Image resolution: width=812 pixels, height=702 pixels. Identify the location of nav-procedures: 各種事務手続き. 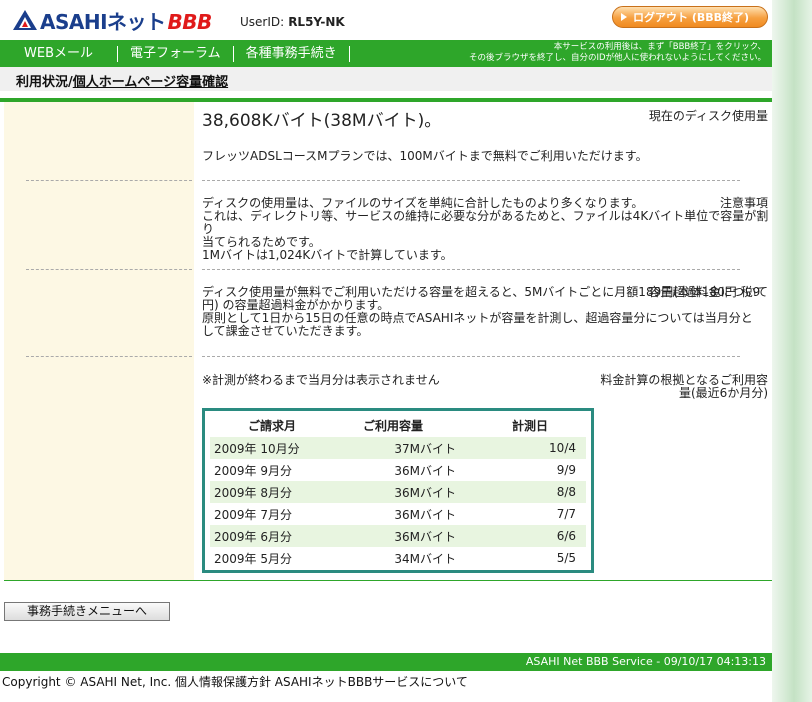
(291, 53).